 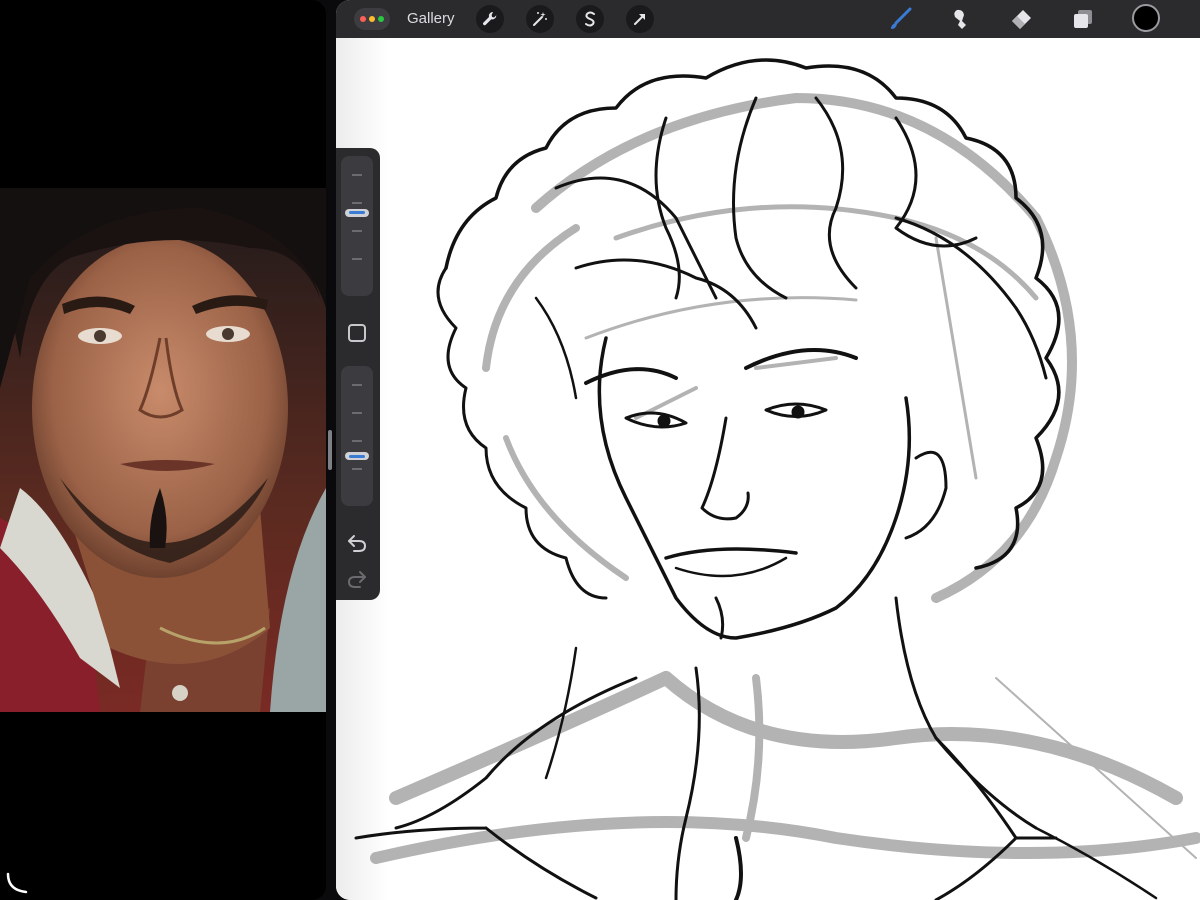 What do you see at coordinates (768, 19) in the screenshot?
I see `top-toolbar: Gallery` at bounding box center [768, 19].